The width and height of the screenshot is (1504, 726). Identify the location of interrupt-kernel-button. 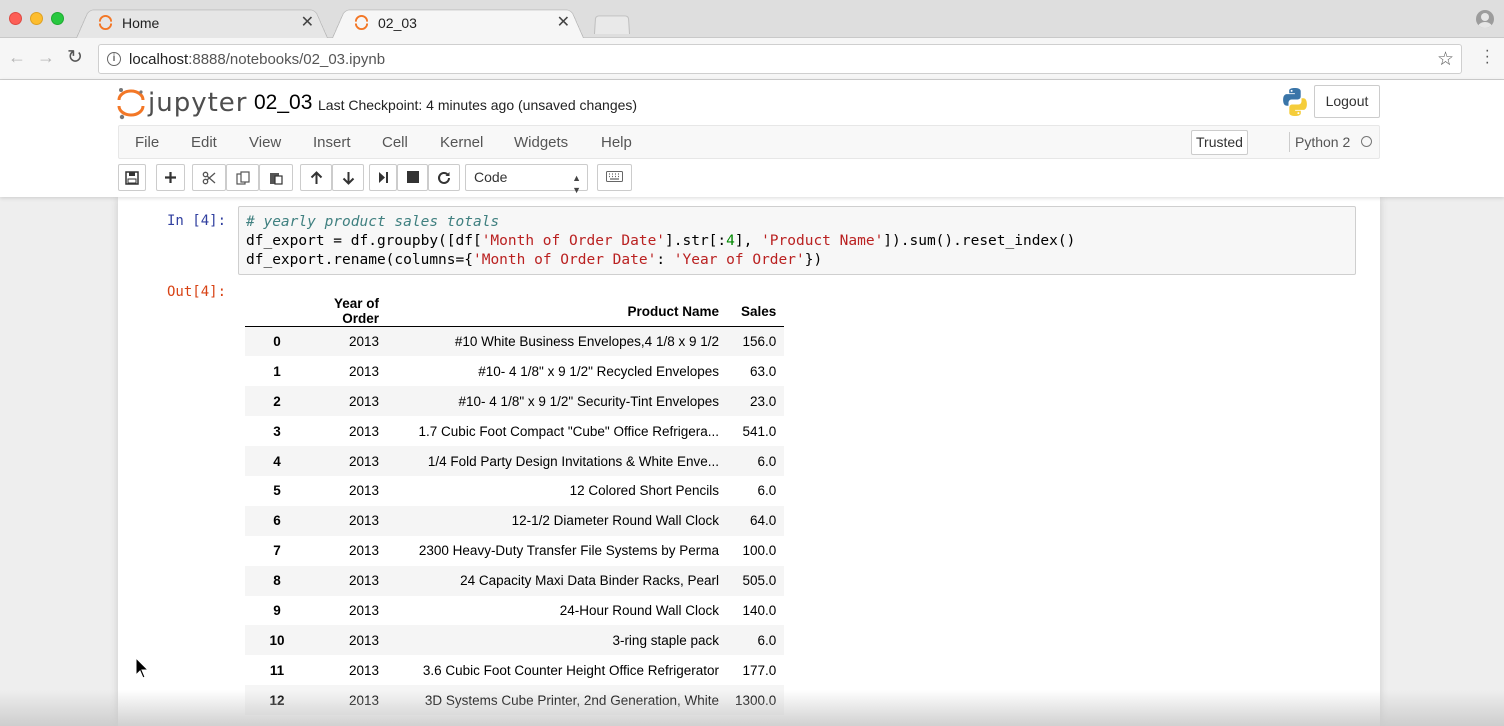
(412, 177).